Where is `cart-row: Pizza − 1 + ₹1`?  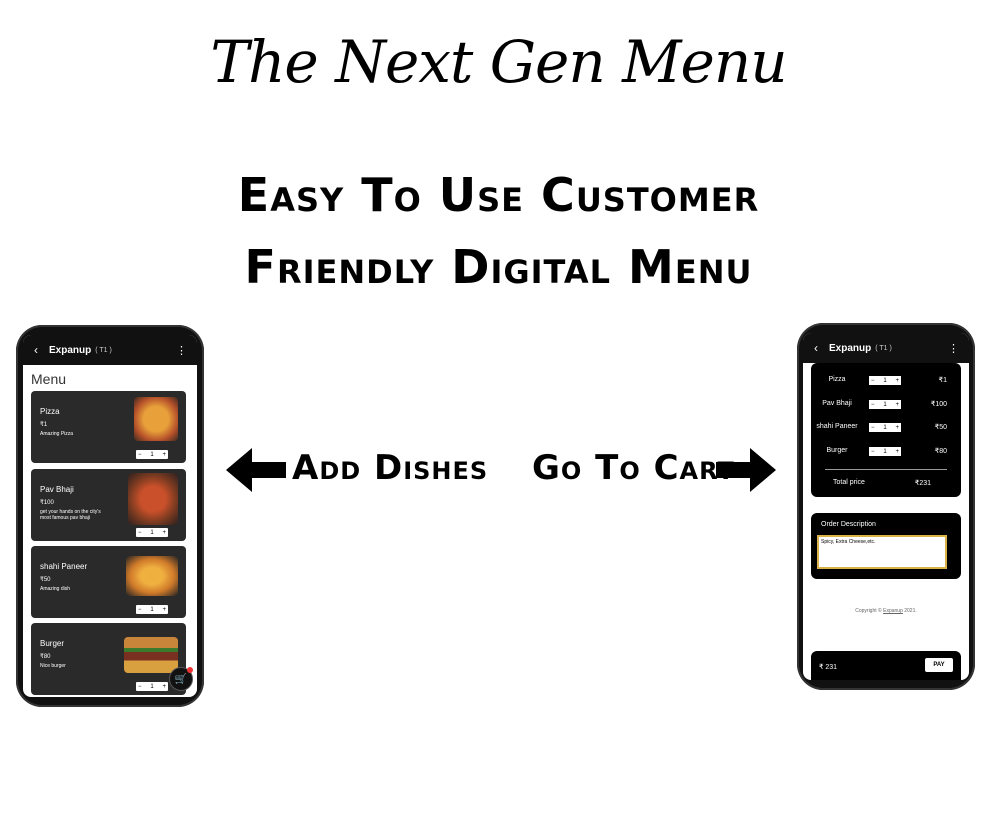 cart-row: Pizza − 1 + ₹1 is located at coordinates (886, 380).